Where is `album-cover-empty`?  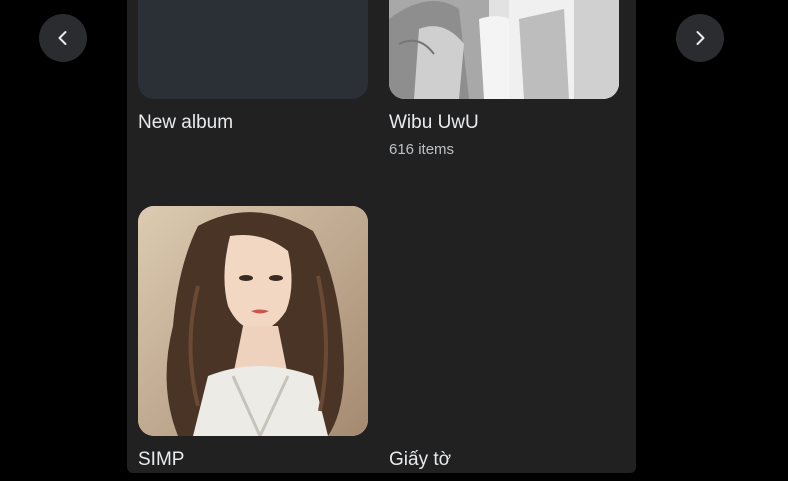 album-cover-empty is located at coordinates (253, 49).